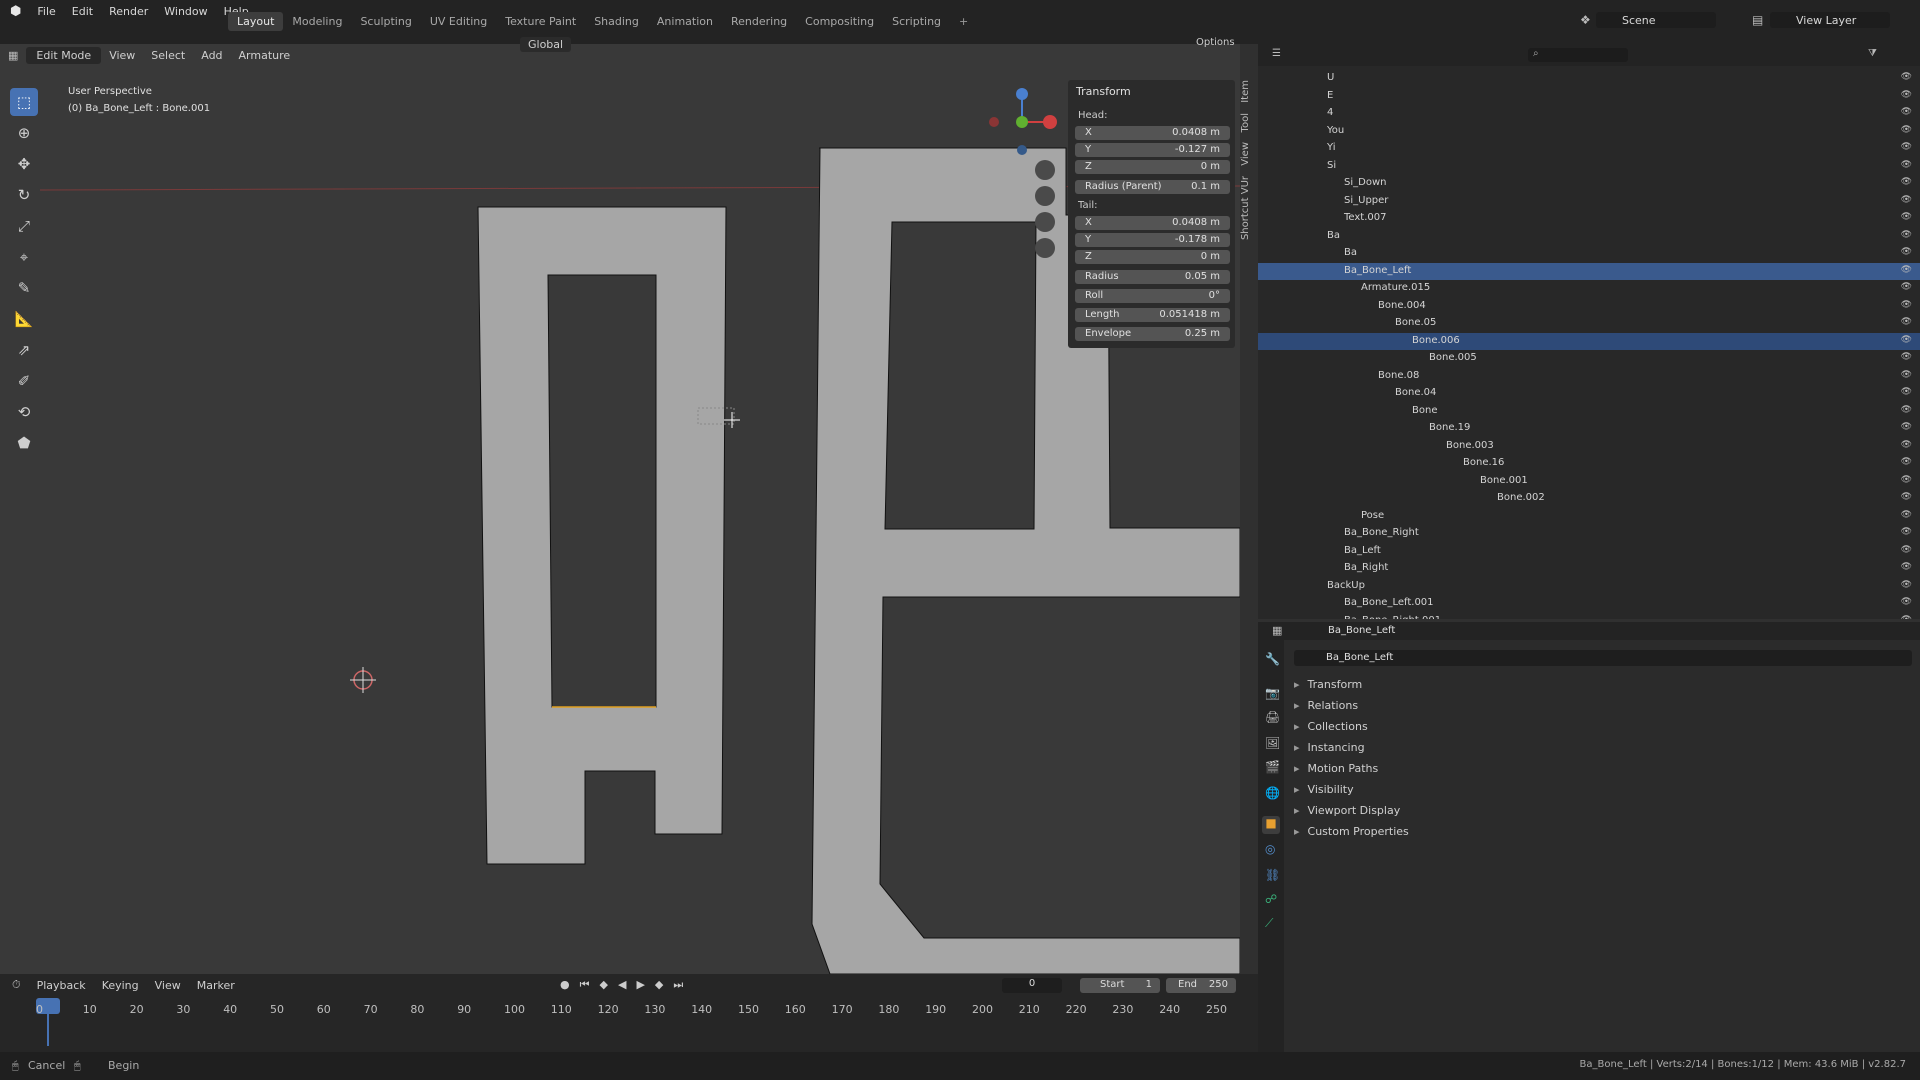 The image size is (1920, 1080). What do you see at coordinates (1245, 122) in the screenshot?
I see `tab-tool: Tool` at bounding box center [1245, 122].